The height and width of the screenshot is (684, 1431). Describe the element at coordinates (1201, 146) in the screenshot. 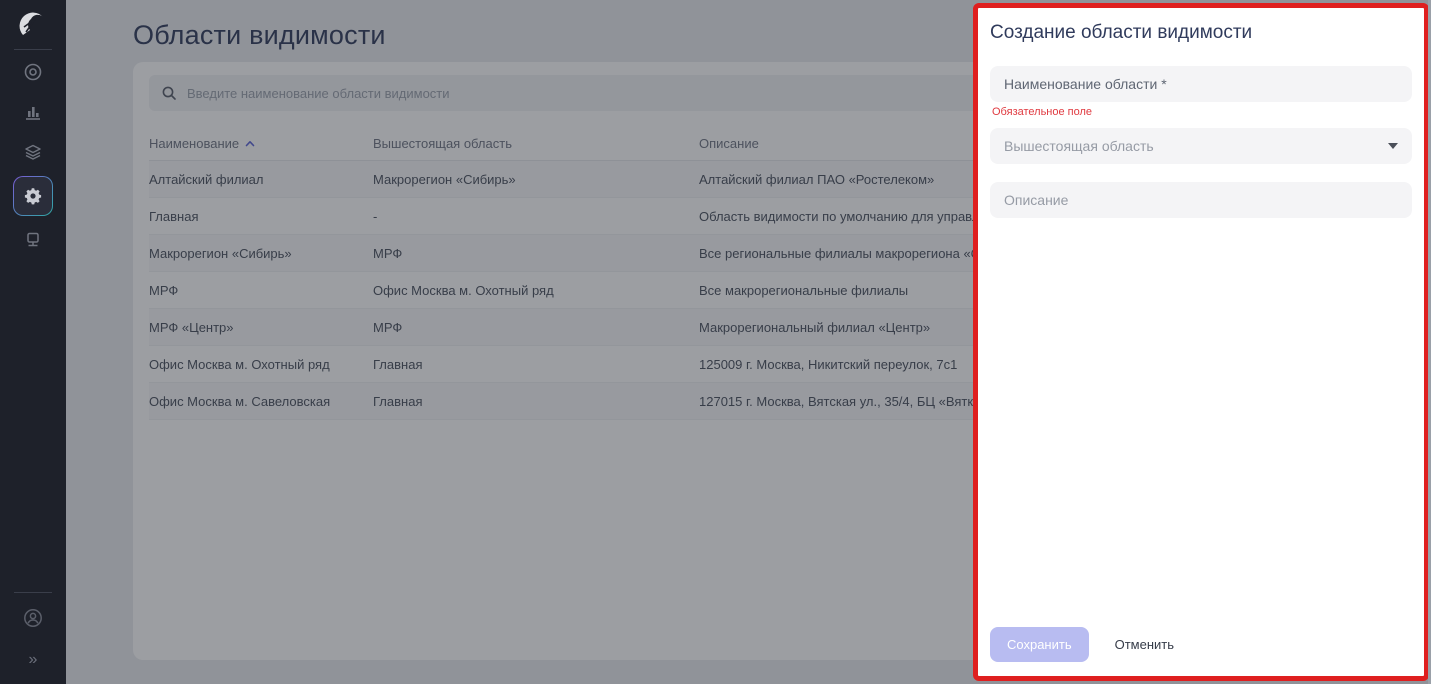

I see `parent-scope-select: Вышестоящая область` at that location.